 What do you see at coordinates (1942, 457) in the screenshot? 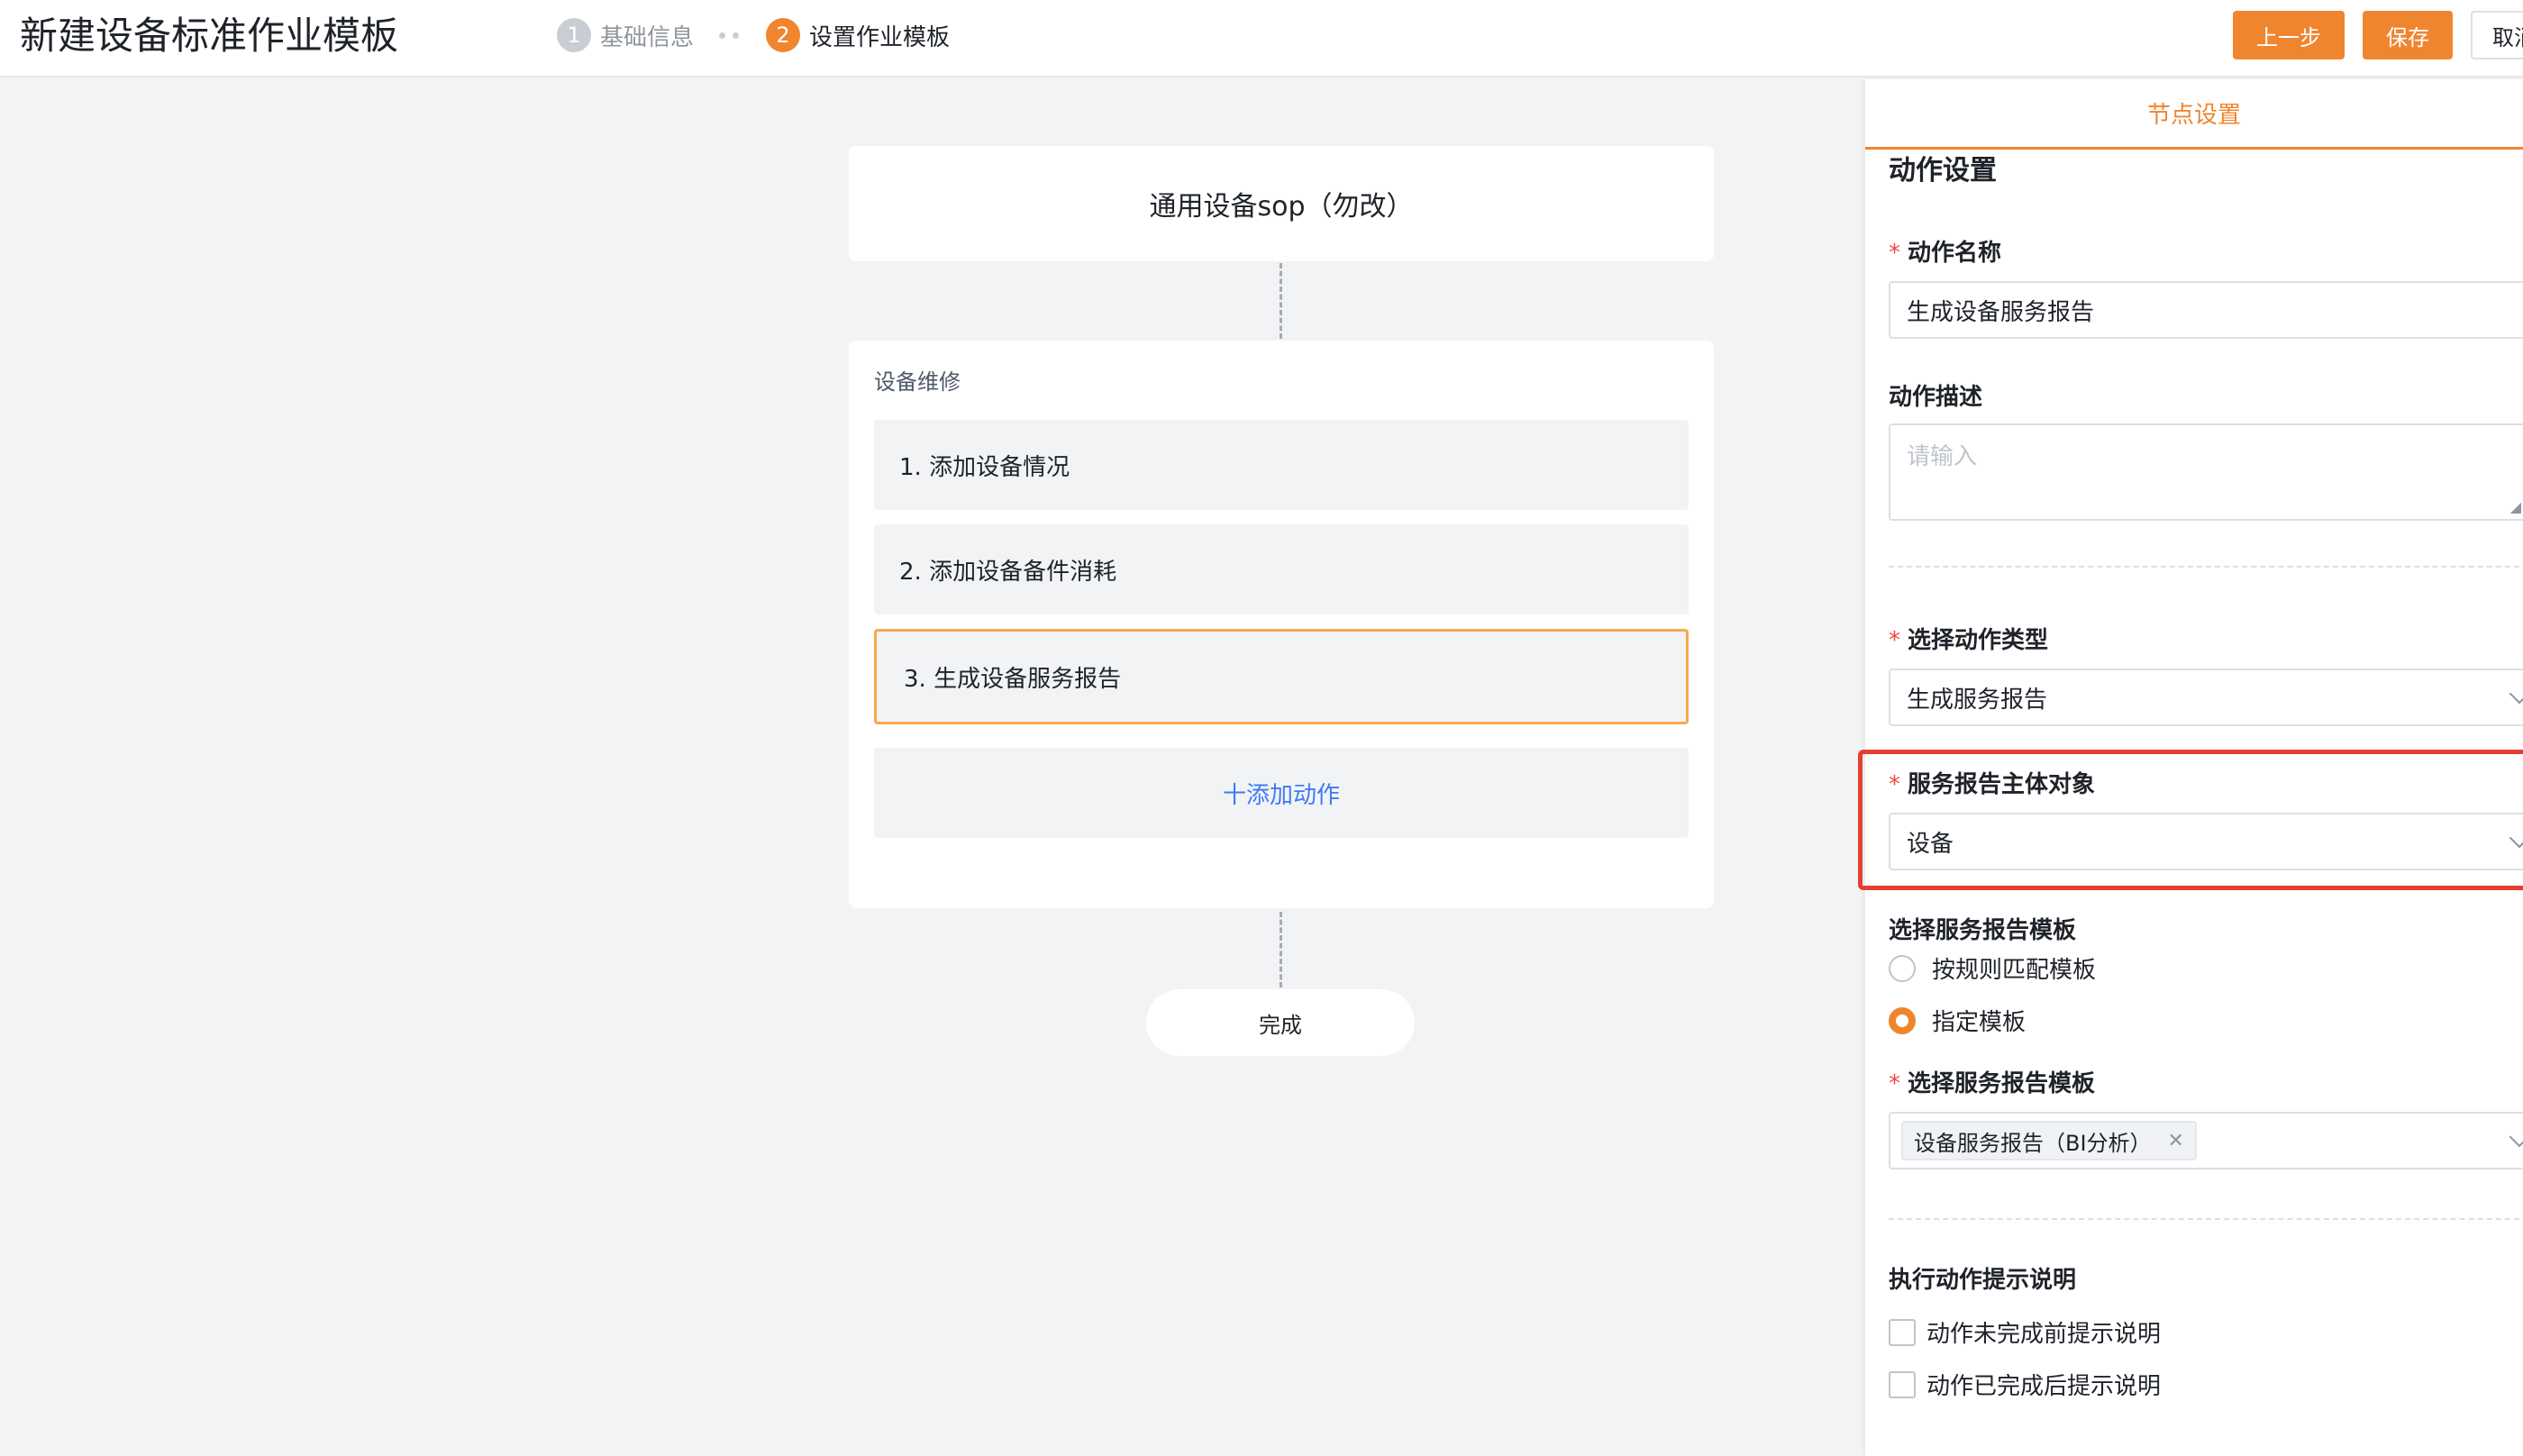
I see `action-desc-placeholder: 请输入` at bounding box center [1942, 457].